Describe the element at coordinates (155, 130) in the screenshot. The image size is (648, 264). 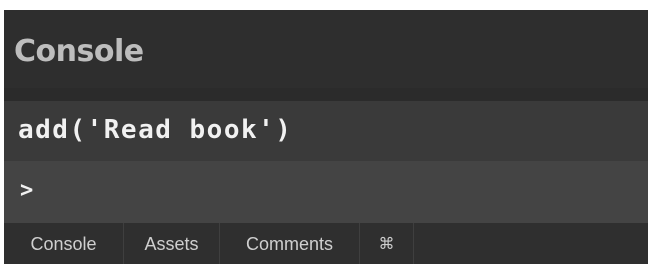
I see `console-output-text: add('Read book')` at that location.